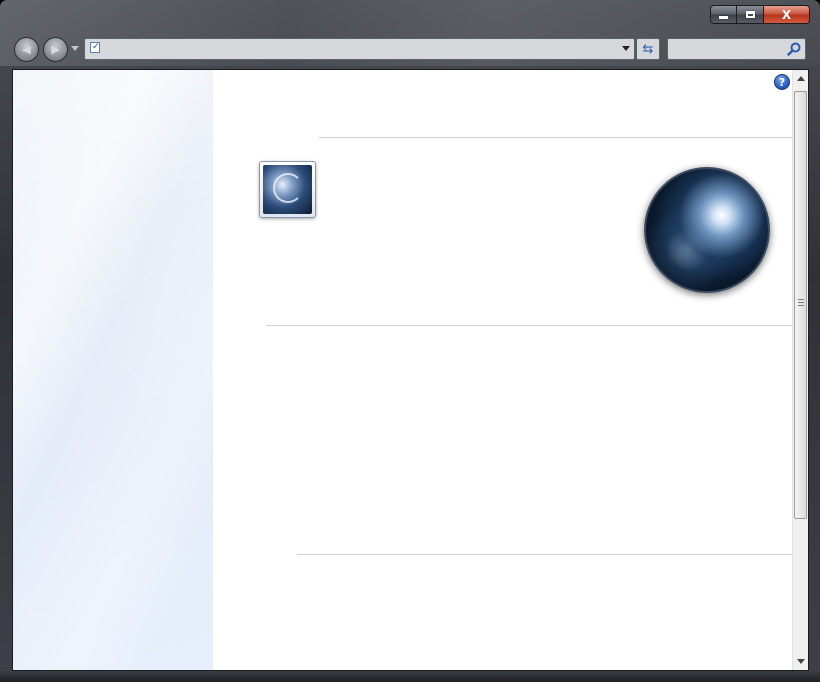  Describe the element at coordinates (529, 325) in the screenshot. I see `section-divider-middle` at that location.